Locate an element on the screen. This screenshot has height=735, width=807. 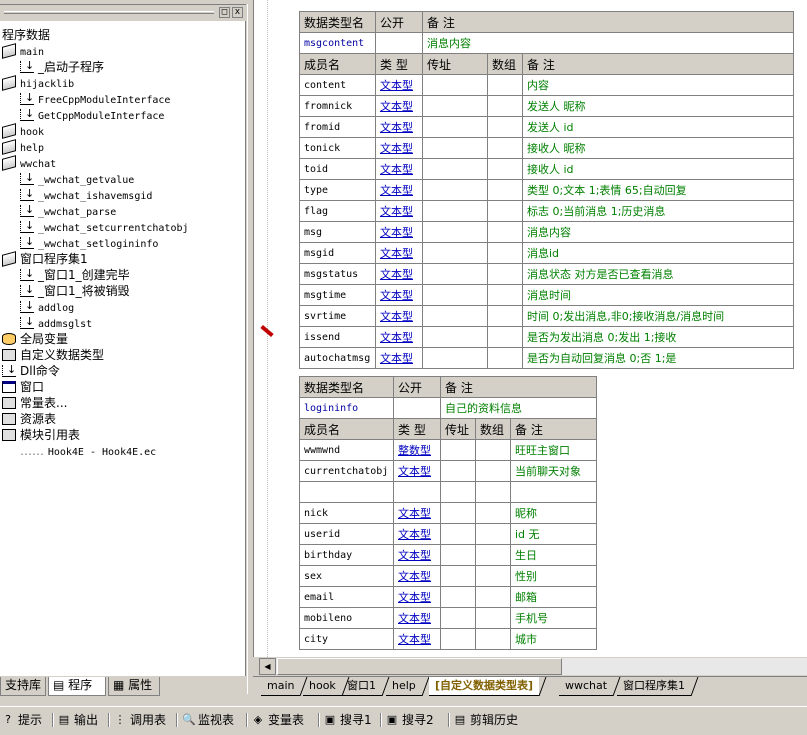
tree-node: _窗口1_将被销毁 is located at coordinates (75, 290).